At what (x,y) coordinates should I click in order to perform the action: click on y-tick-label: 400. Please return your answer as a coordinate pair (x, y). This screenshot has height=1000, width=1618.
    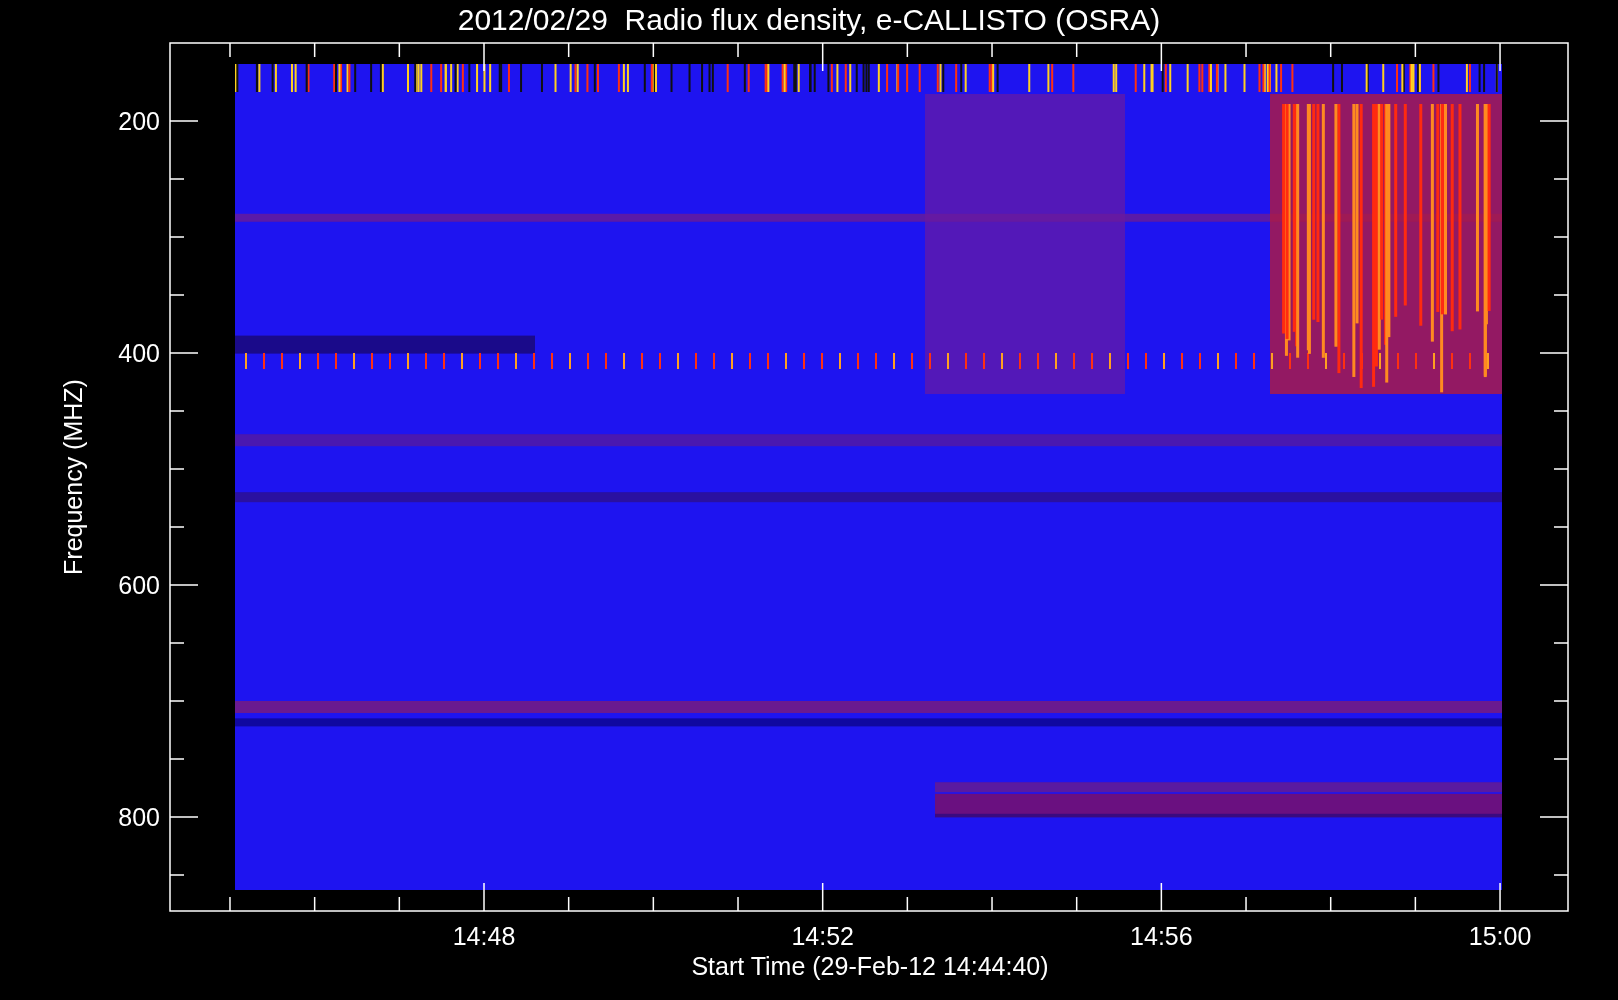
    Looking at the image, I should click on (139, 353).